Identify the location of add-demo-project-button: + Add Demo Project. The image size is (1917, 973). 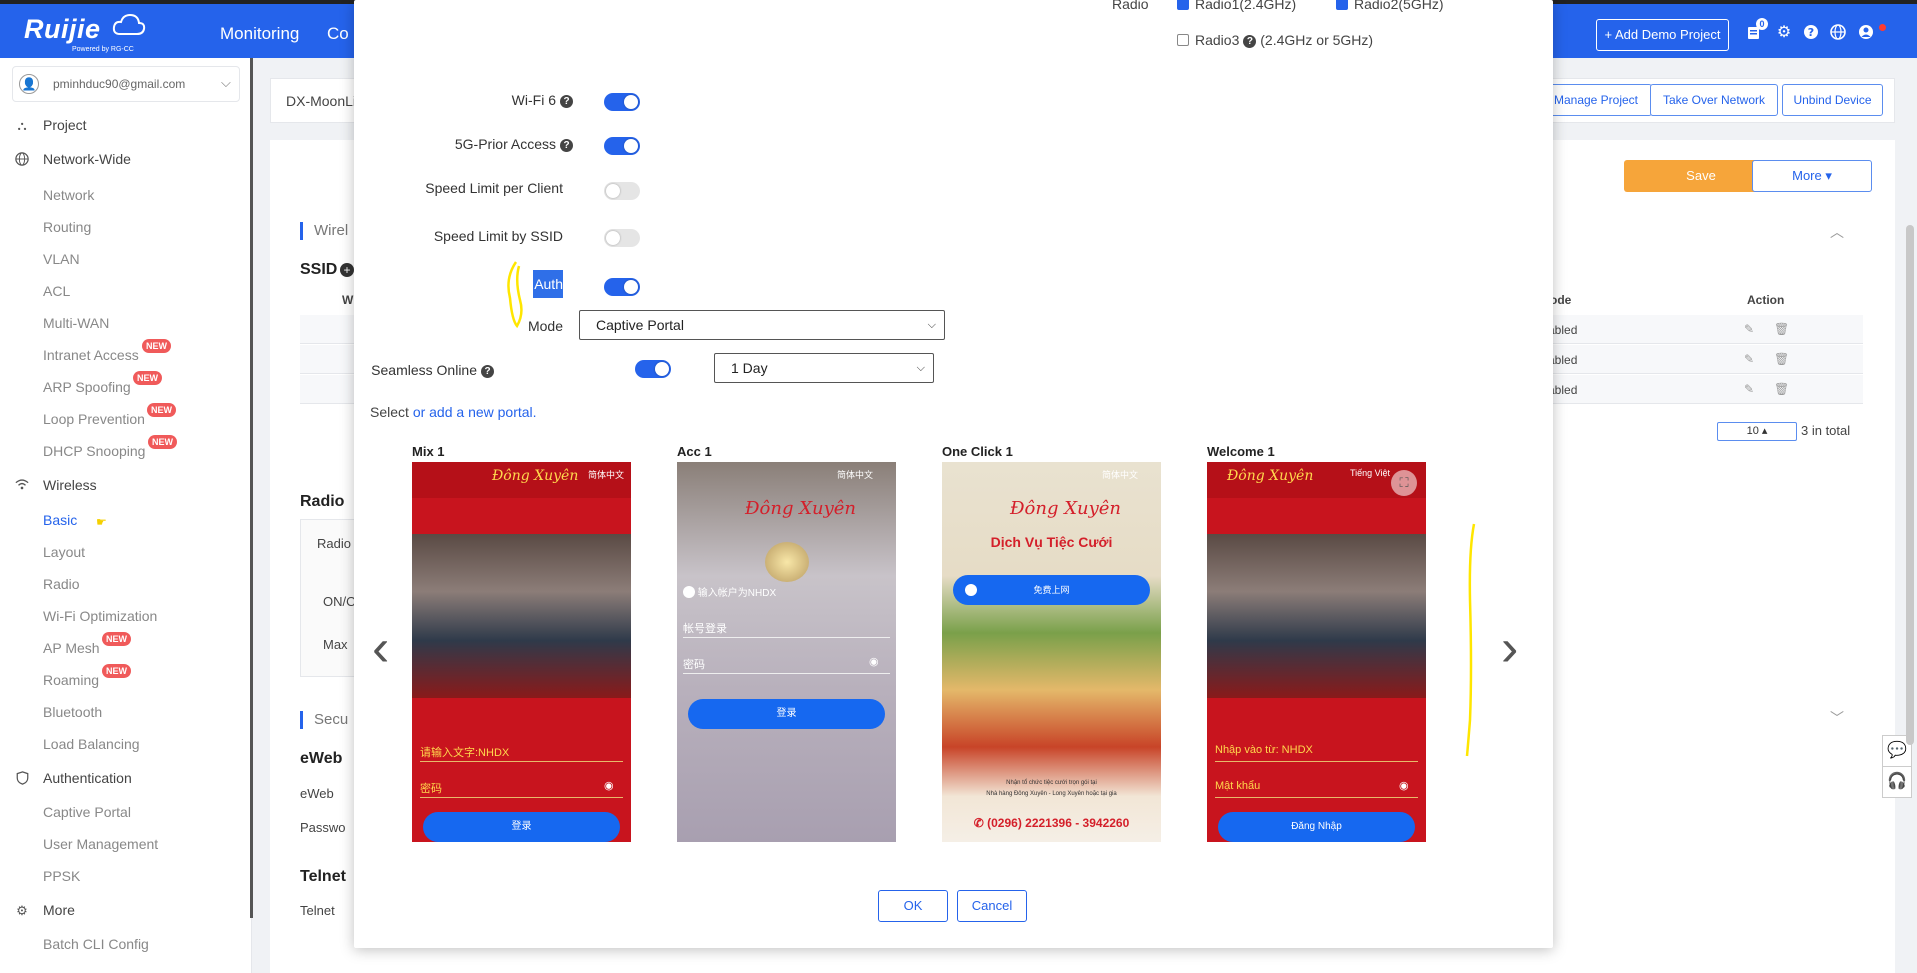
(1662, 35).